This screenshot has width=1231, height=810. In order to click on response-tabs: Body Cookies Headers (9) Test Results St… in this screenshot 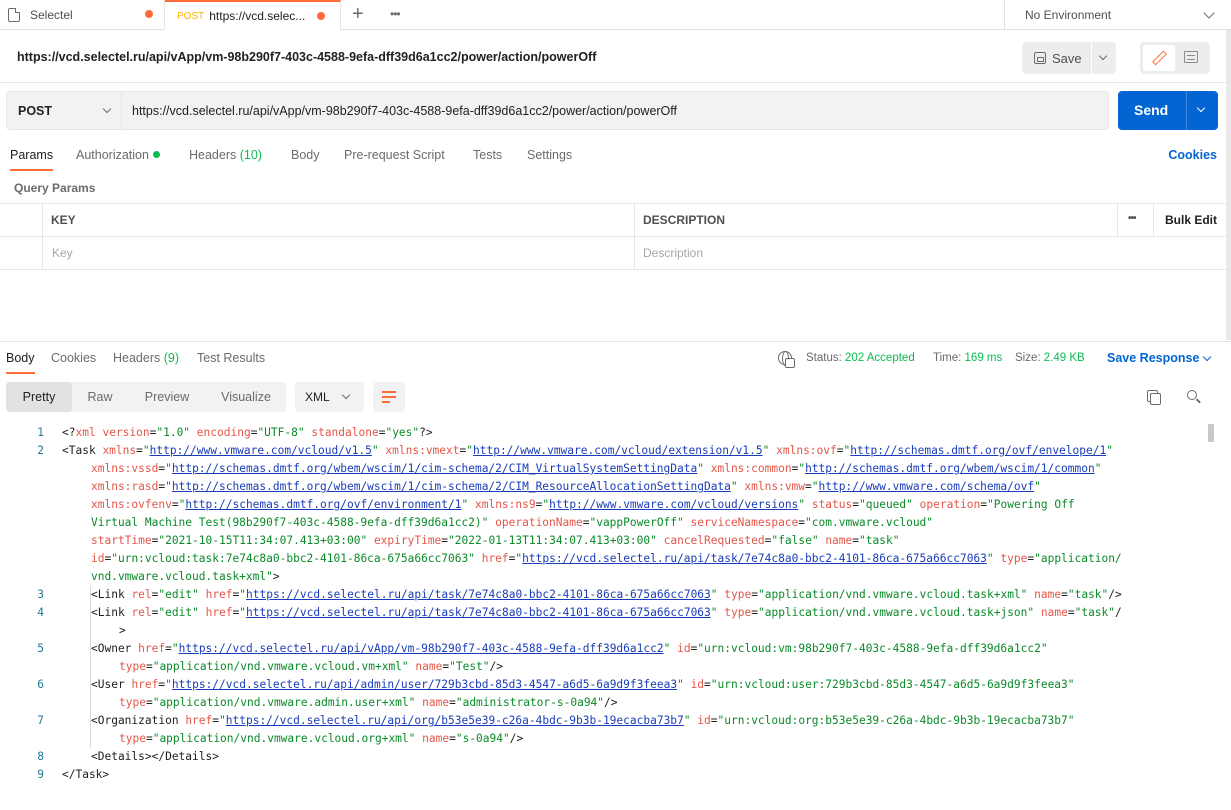, I will do `click(615, 358)`.